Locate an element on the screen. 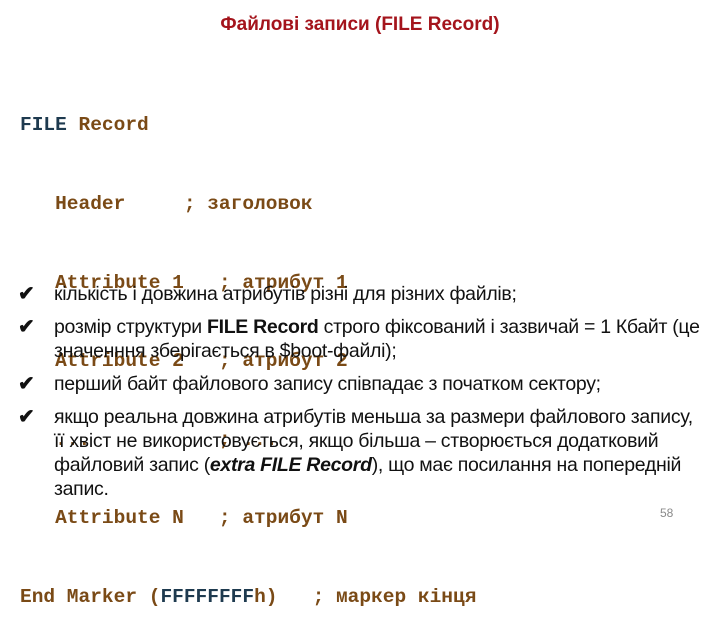 The width and height of the screenshot is (720, 636). code-line-end-marker: End Marker (FFFFFFFFh) ; маркер кінця is located at coordinates (248, 597).